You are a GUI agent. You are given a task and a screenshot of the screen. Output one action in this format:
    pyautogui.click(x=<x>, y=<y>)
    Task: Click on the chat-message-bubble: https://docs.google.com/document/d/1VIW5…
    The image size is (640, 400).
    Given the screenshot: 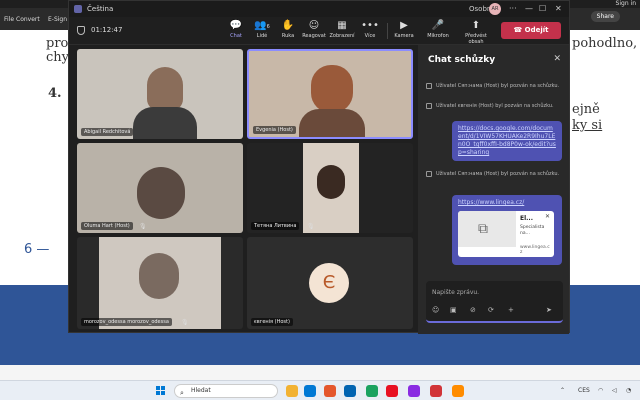 What is the action you would take?
    pyautogui.click(x=507, y=141)
    